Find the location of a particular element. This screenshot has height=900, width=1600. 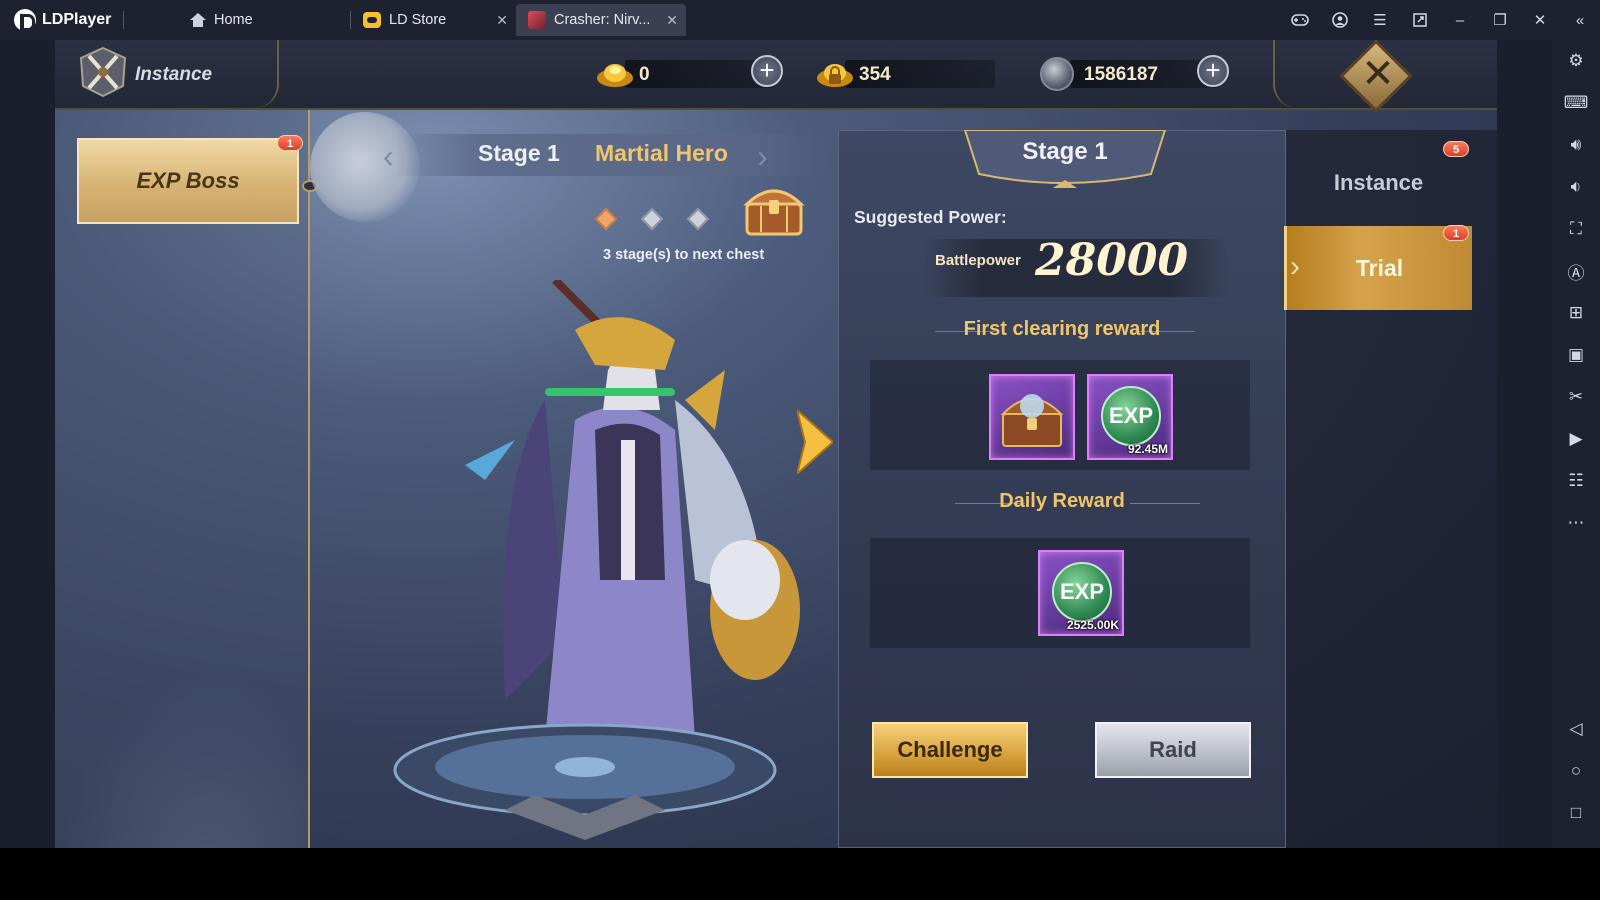

window-controls: ☰ – ❐ ✕ « is located at coordinates (1440, 20).